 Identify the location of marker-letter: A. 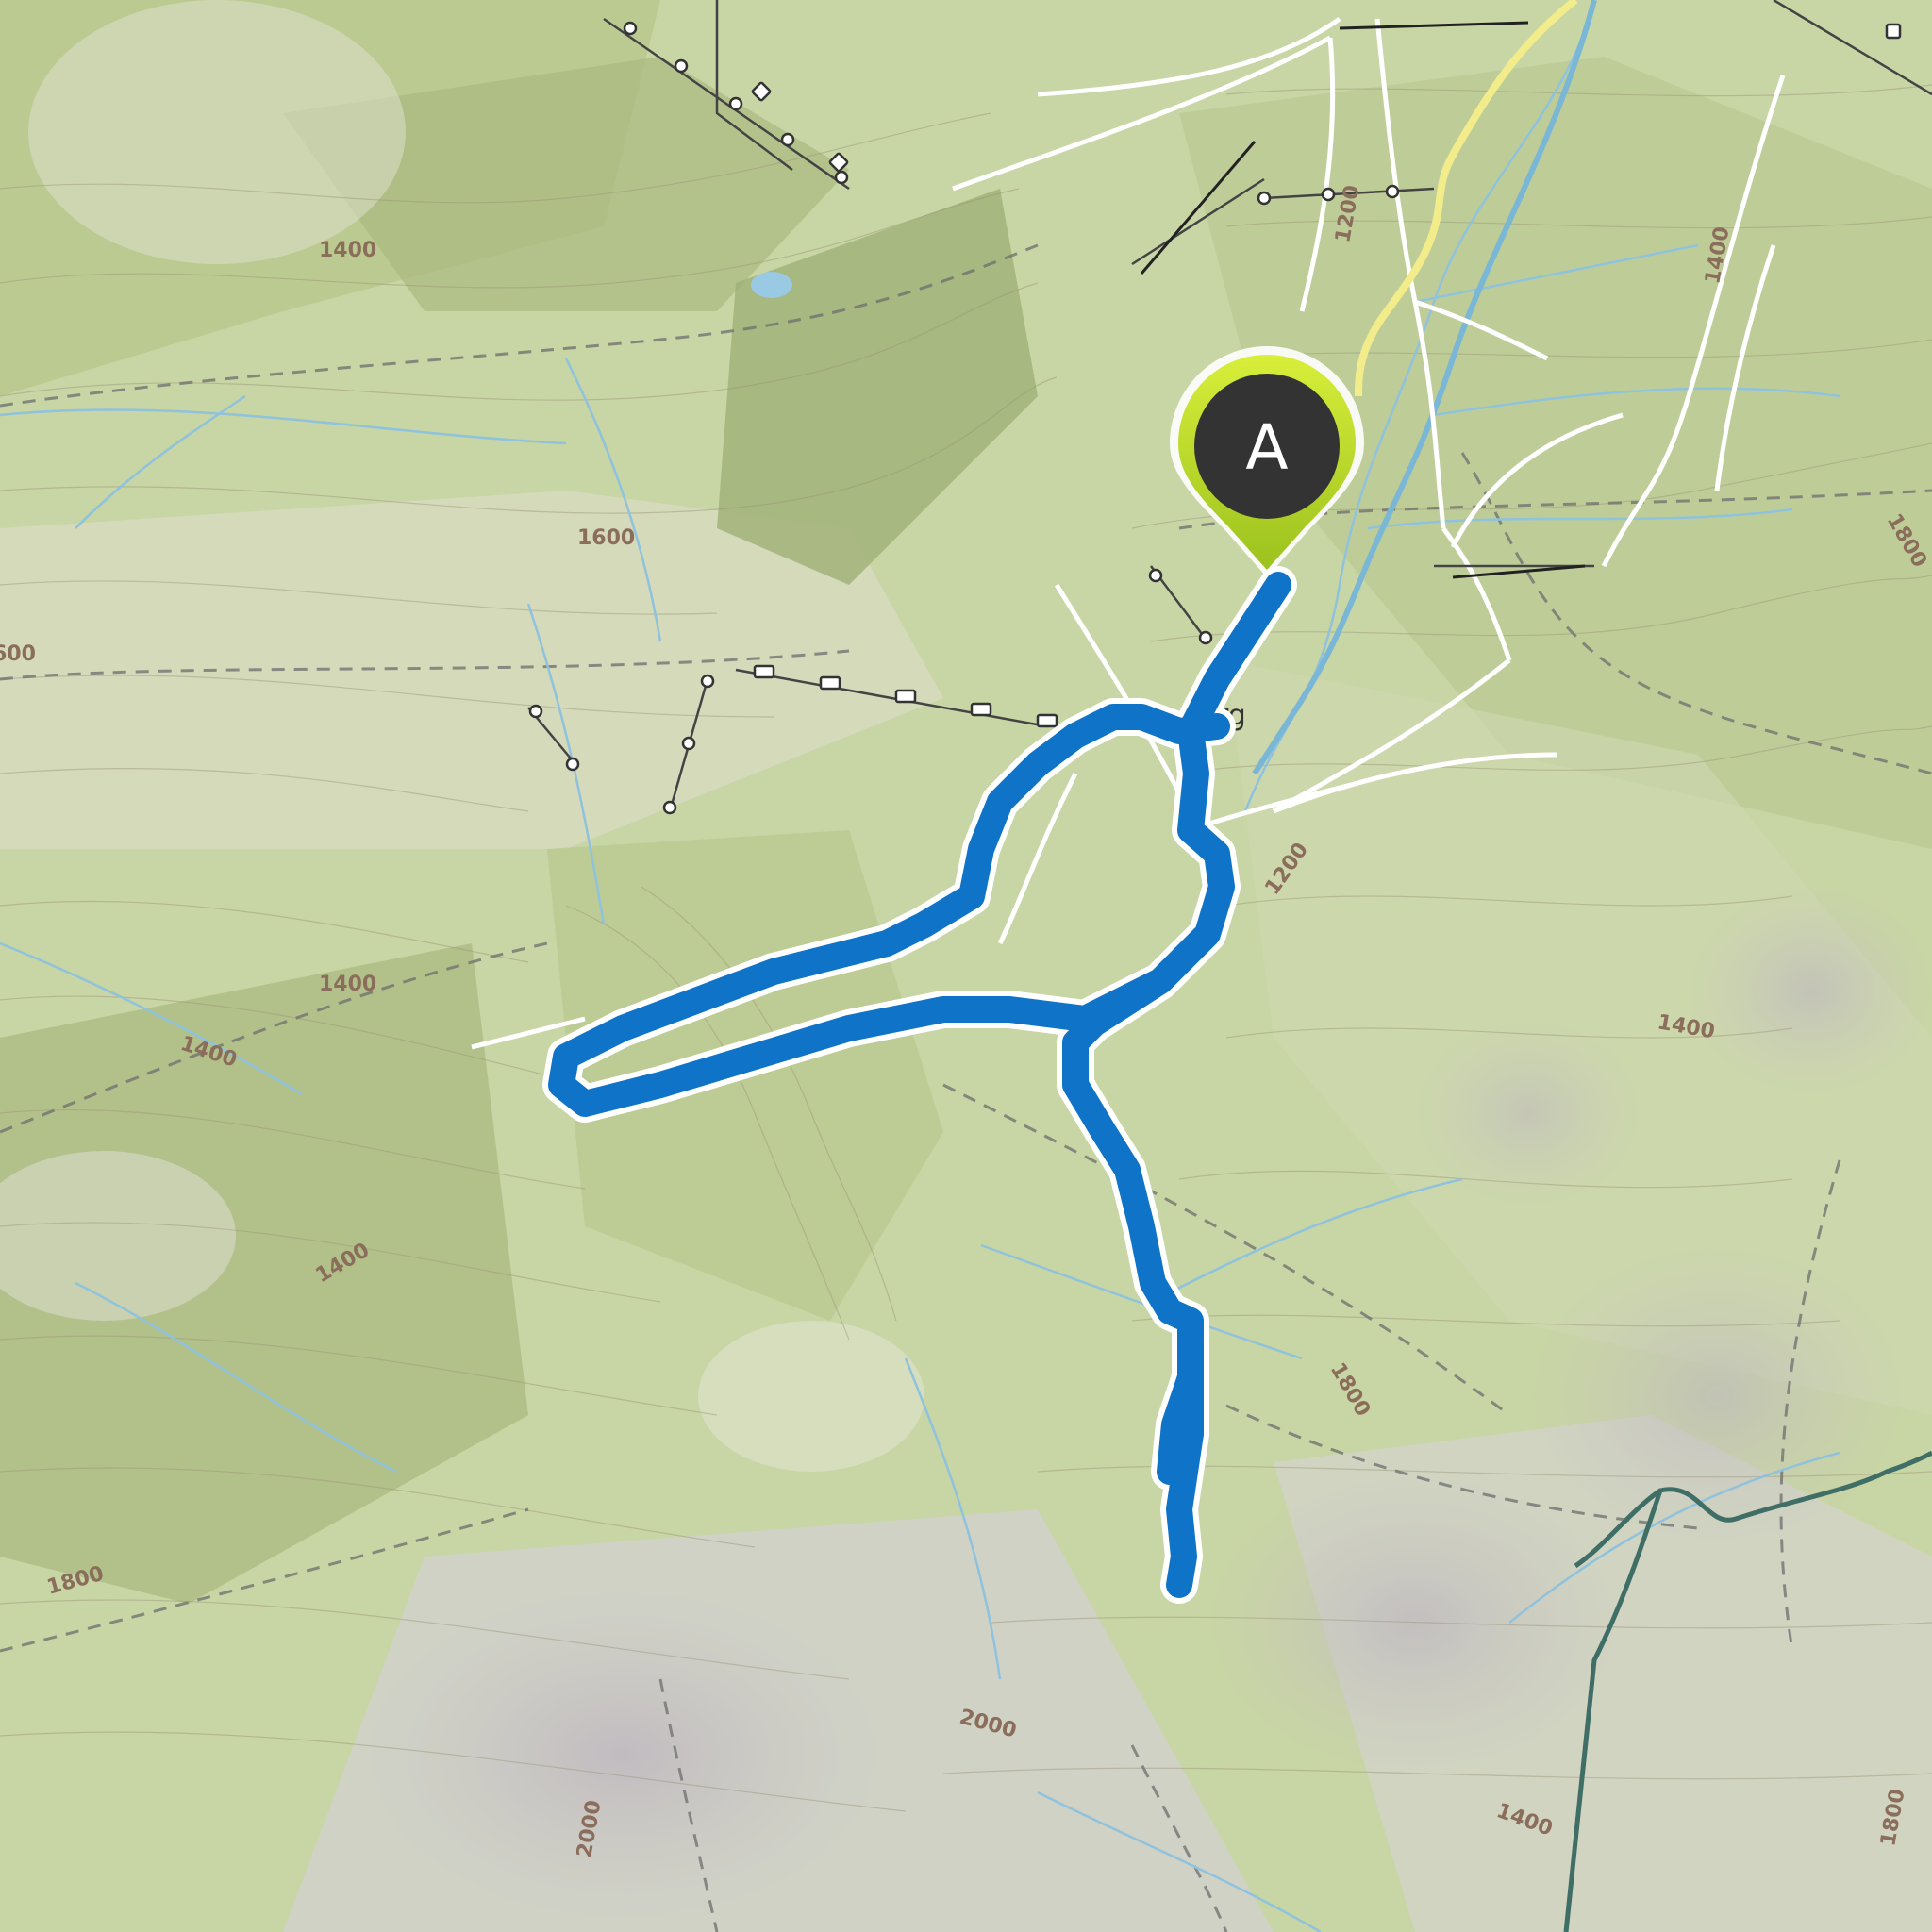
(1266, 448).